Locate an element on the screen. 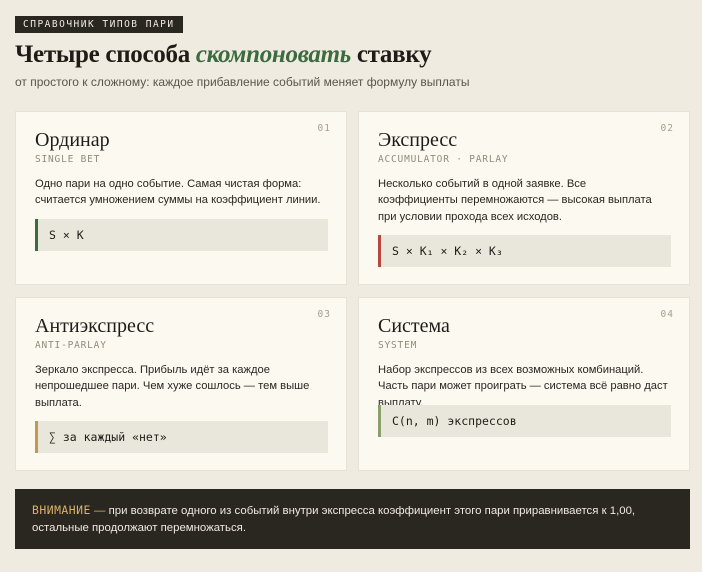  card-subtitle: ANTI-PARLAY is located at coordinates (71, 345).